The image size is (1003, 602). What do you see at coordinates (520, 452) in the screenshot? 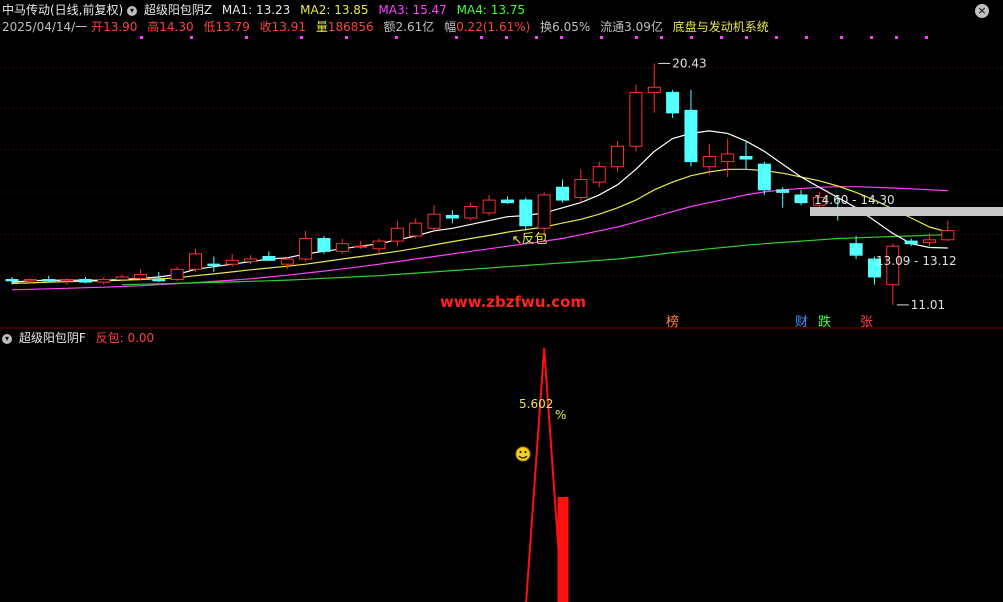
I see `smiley-eye` at bounding box center [520, 452].